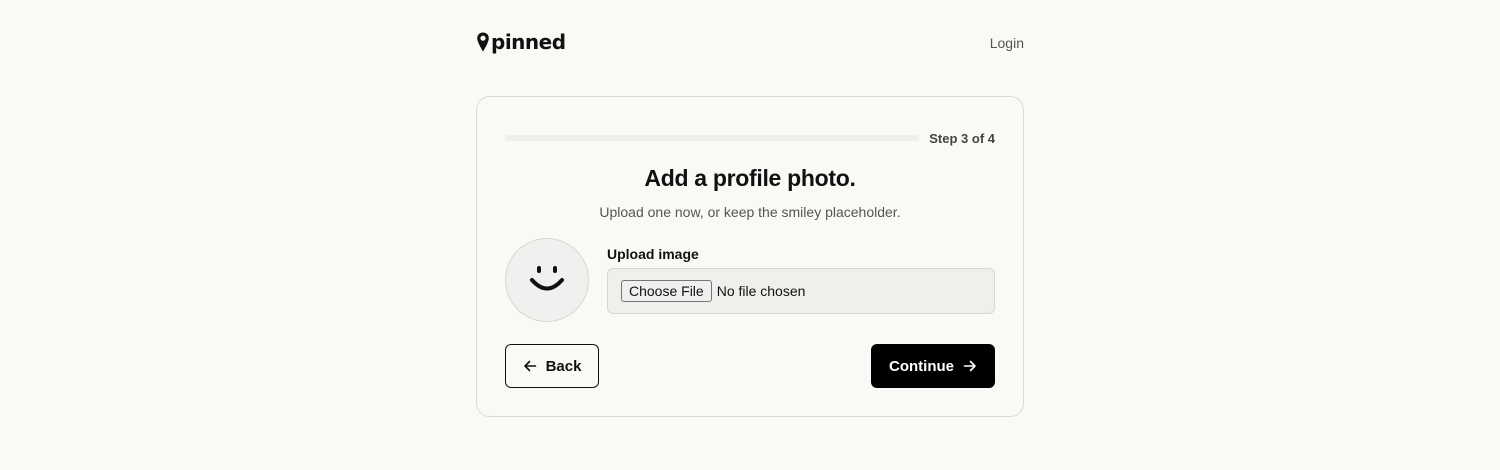 This screenshot has height=470, width=1500. What do you see at coordinates (970, 366) in the screenshot?
I see `arrow-right-icon` at bounding box center [970, 366].